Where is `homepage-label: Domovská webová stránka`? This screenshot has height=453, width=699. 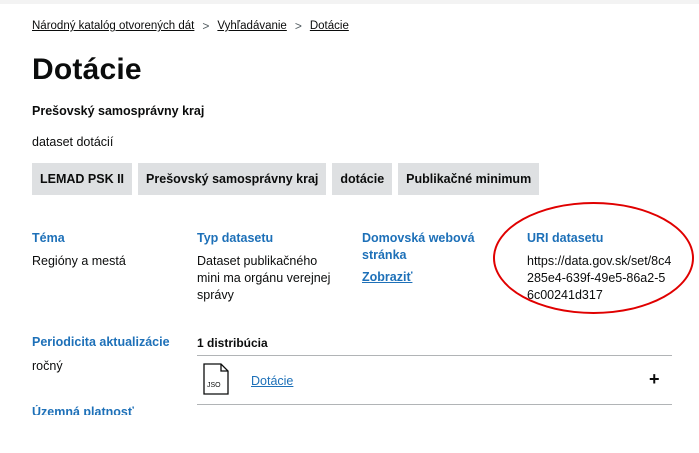
homepage-label: Domovská webová stránka is located at coordinates (418, 246).